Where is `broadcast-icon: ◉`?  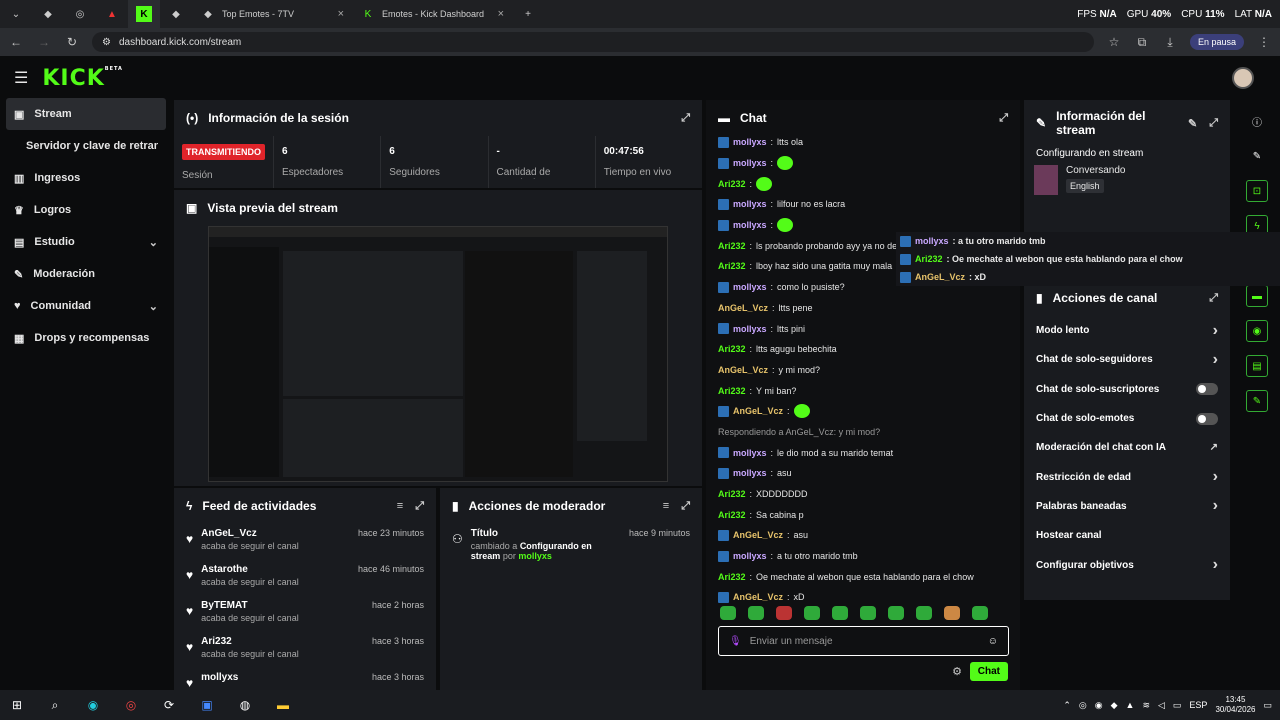 broadcast-icon: ◉ is located at coordinates (1257, 331).